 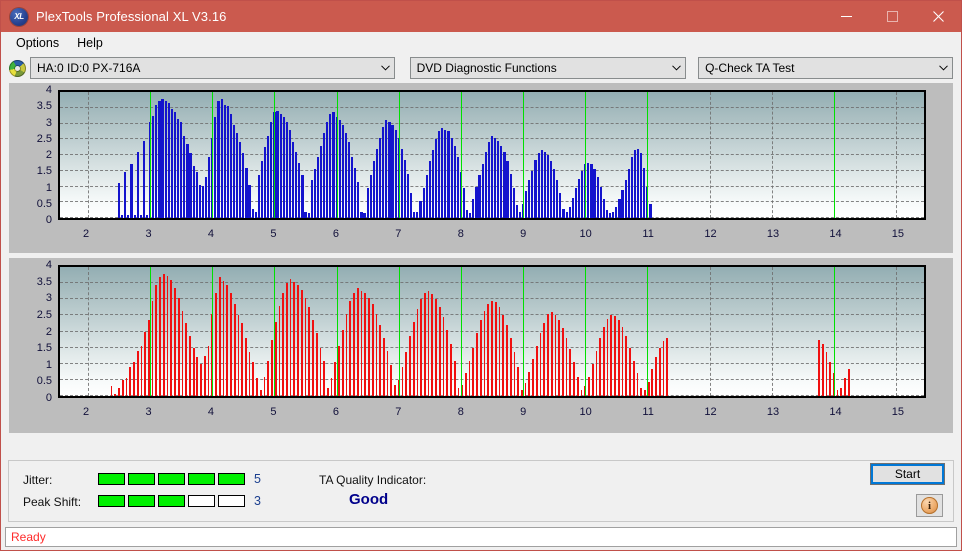 What do you see at coordinates (585, 412) in the screenshot?
I see `x-axis-tick-label: 10` at bounding box center [585, 412].